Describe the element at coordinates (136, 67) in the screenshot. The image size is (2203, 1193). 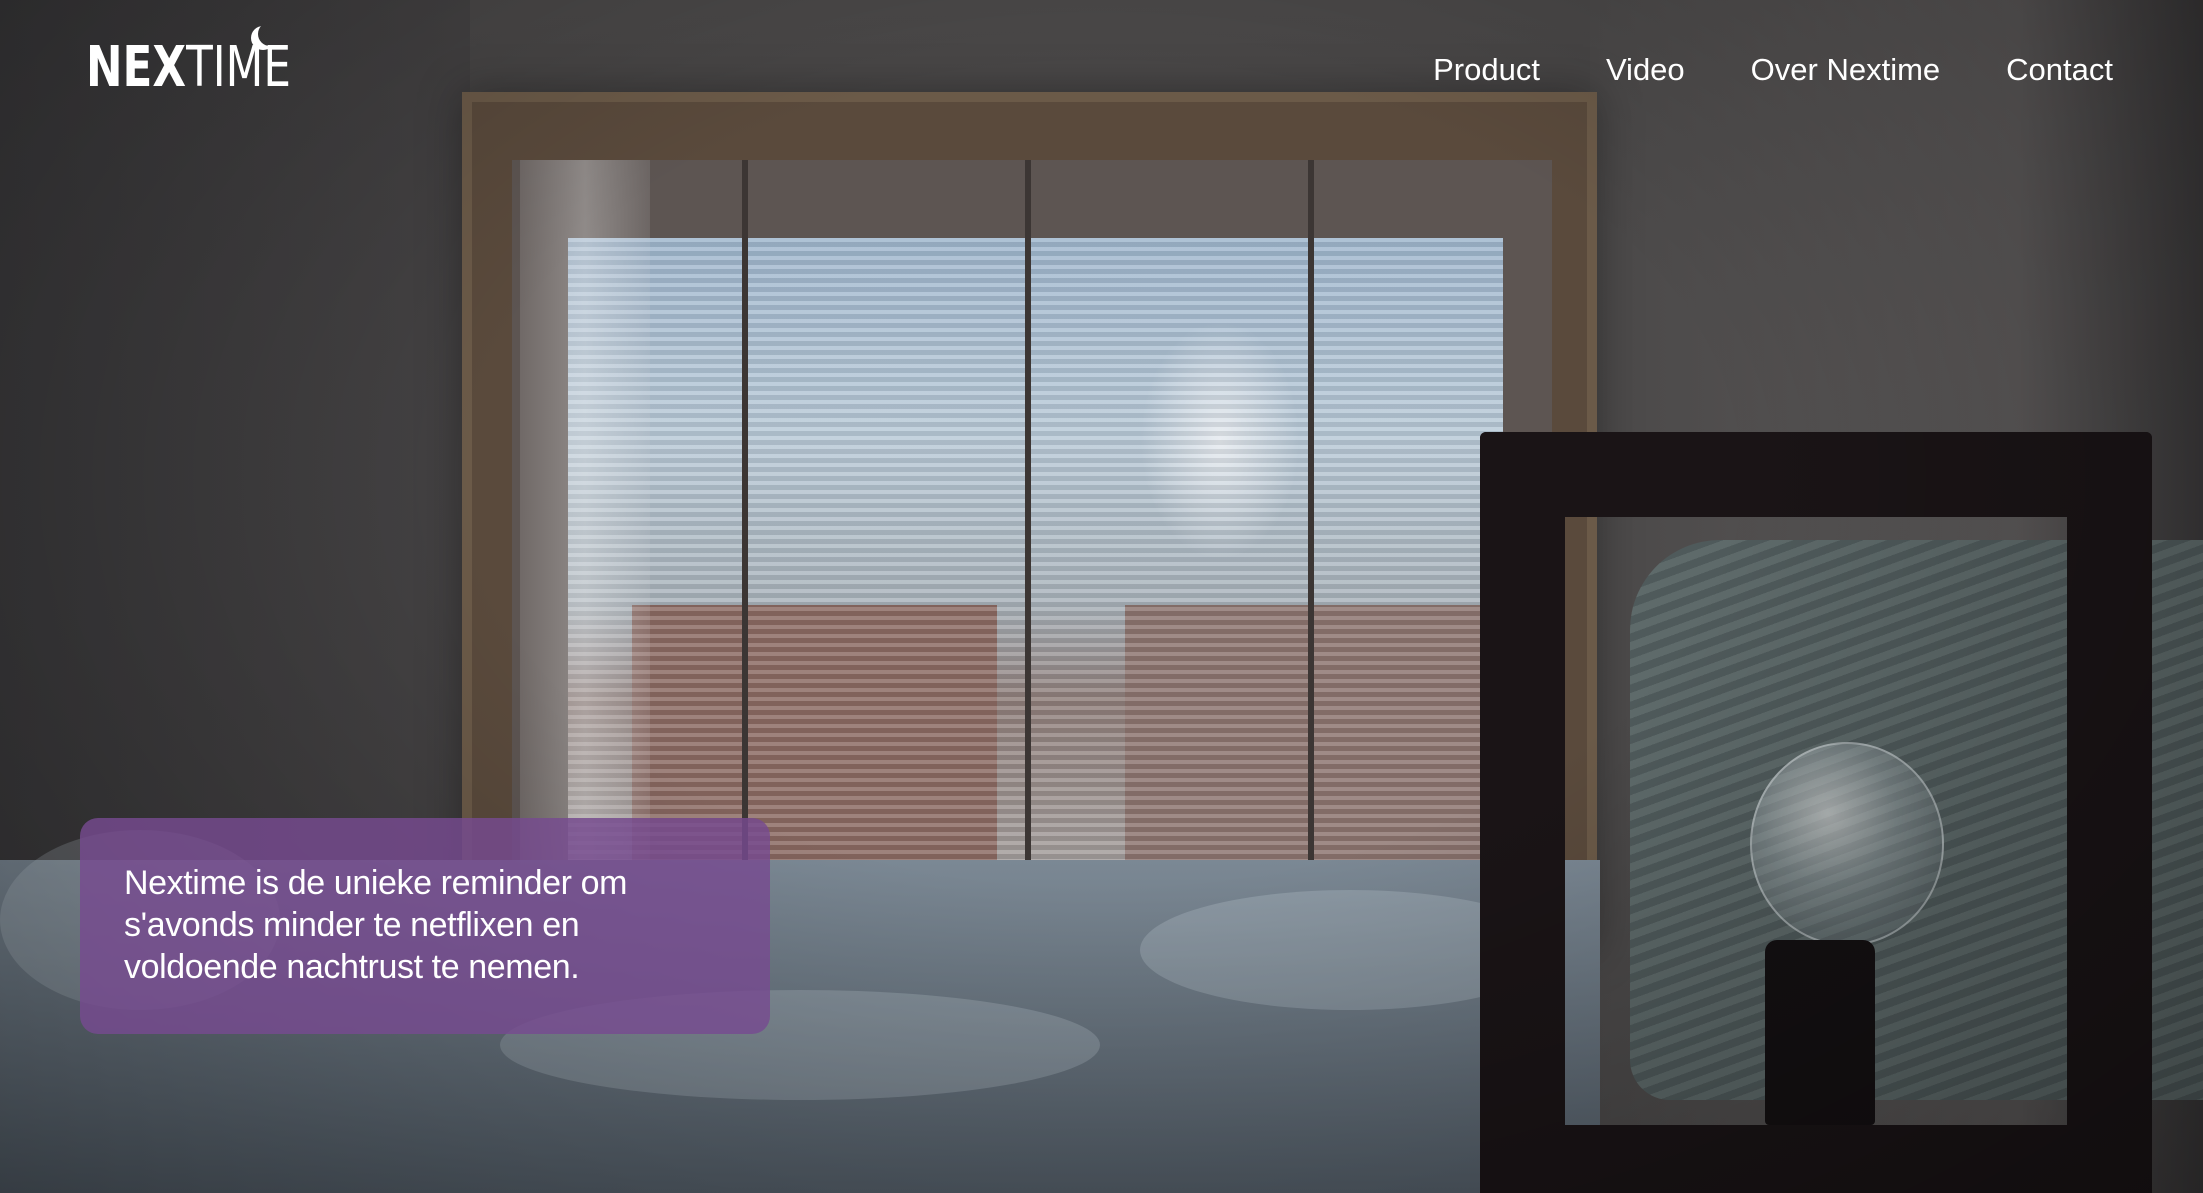
I see `logo-bold-text: NEX` at that location.